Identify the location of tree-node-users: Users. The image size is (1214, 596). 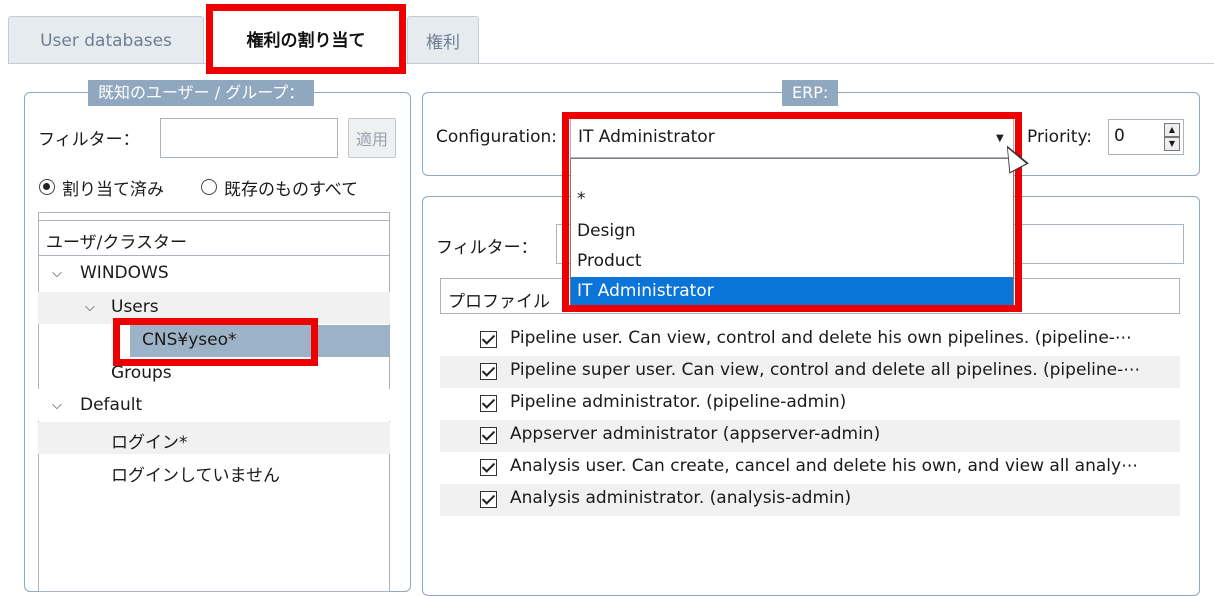
(135, 307).